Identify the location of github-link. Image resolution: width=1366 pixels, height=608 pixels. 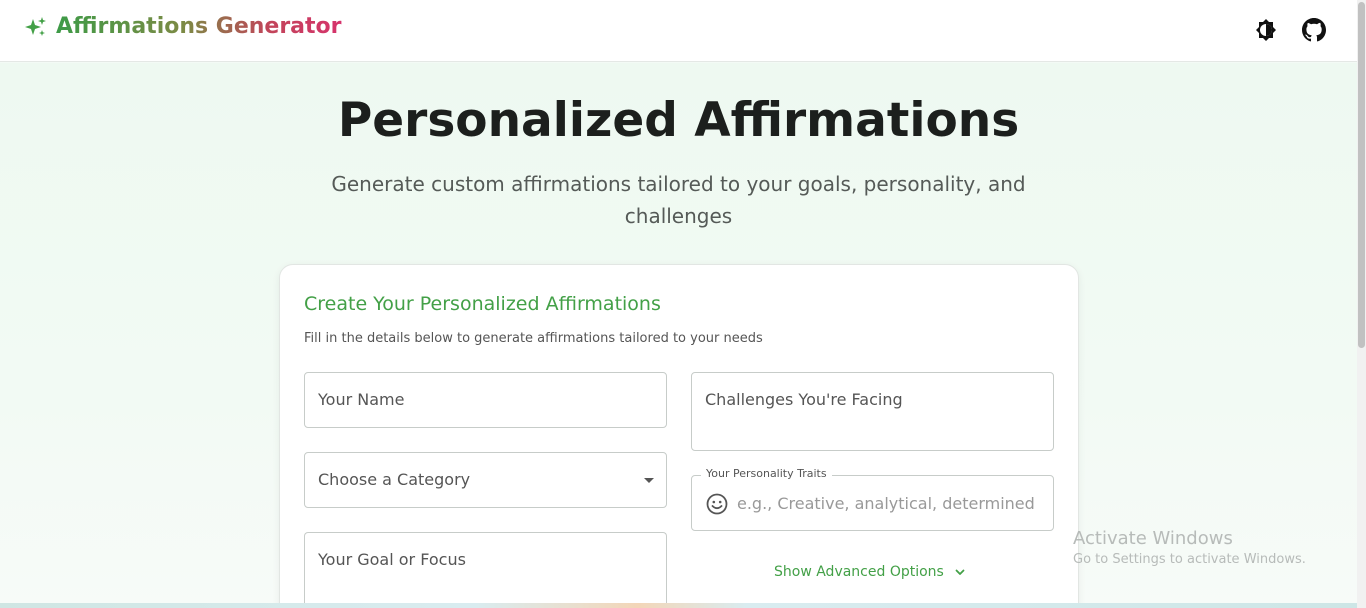
(1314, 30).